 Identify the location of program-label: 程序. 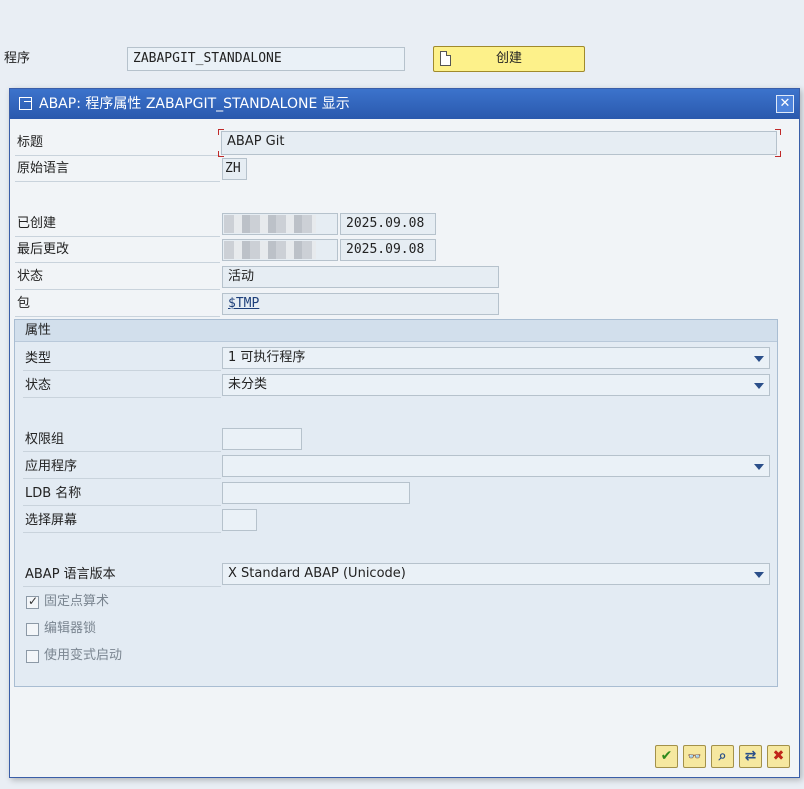
(17, 58).